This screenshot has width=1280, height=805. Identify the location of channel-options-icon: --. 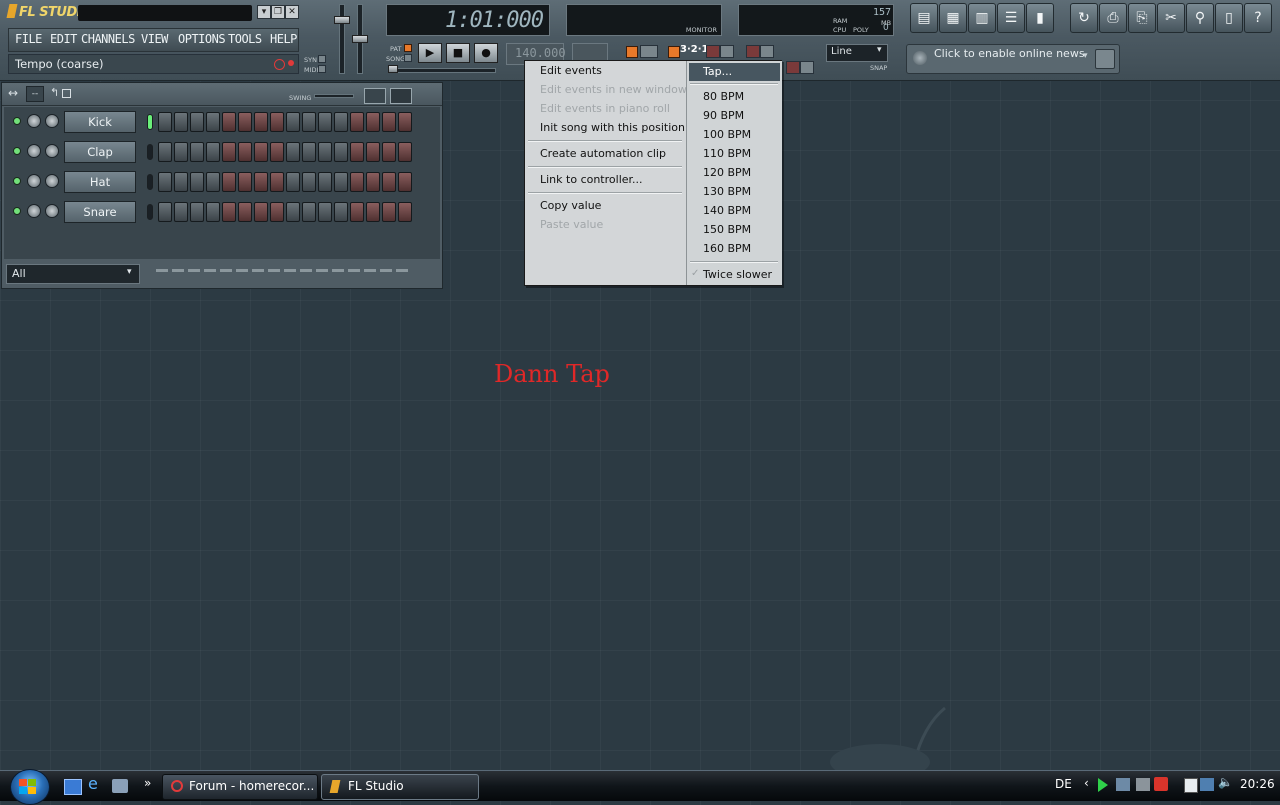
(35, 94).